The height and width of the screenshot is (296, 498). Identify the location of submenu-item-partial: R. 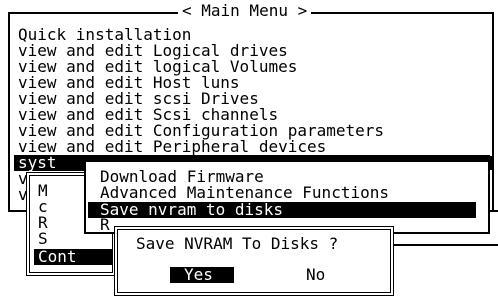
(105, 224).